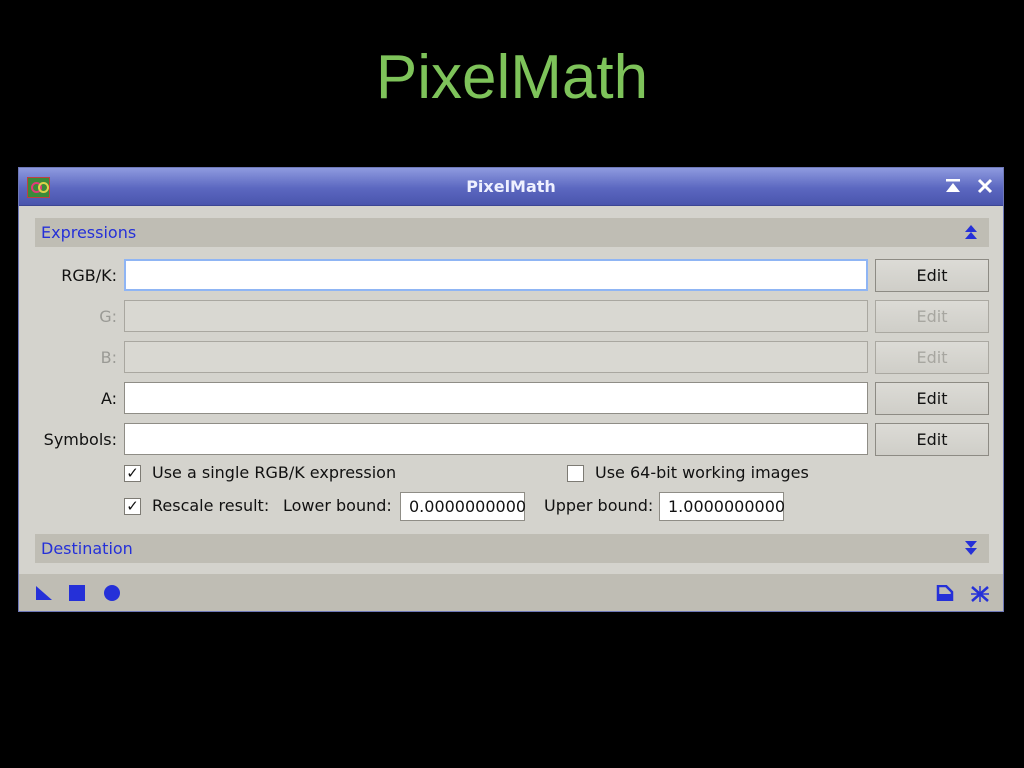 The height and width of the screenshot is (768, 1024). What do you see at coordinates (274, 472) in the screenshot?
I see `single-rgbk-label: Use a single RGB/K expression` at bounding box center [274, 472].